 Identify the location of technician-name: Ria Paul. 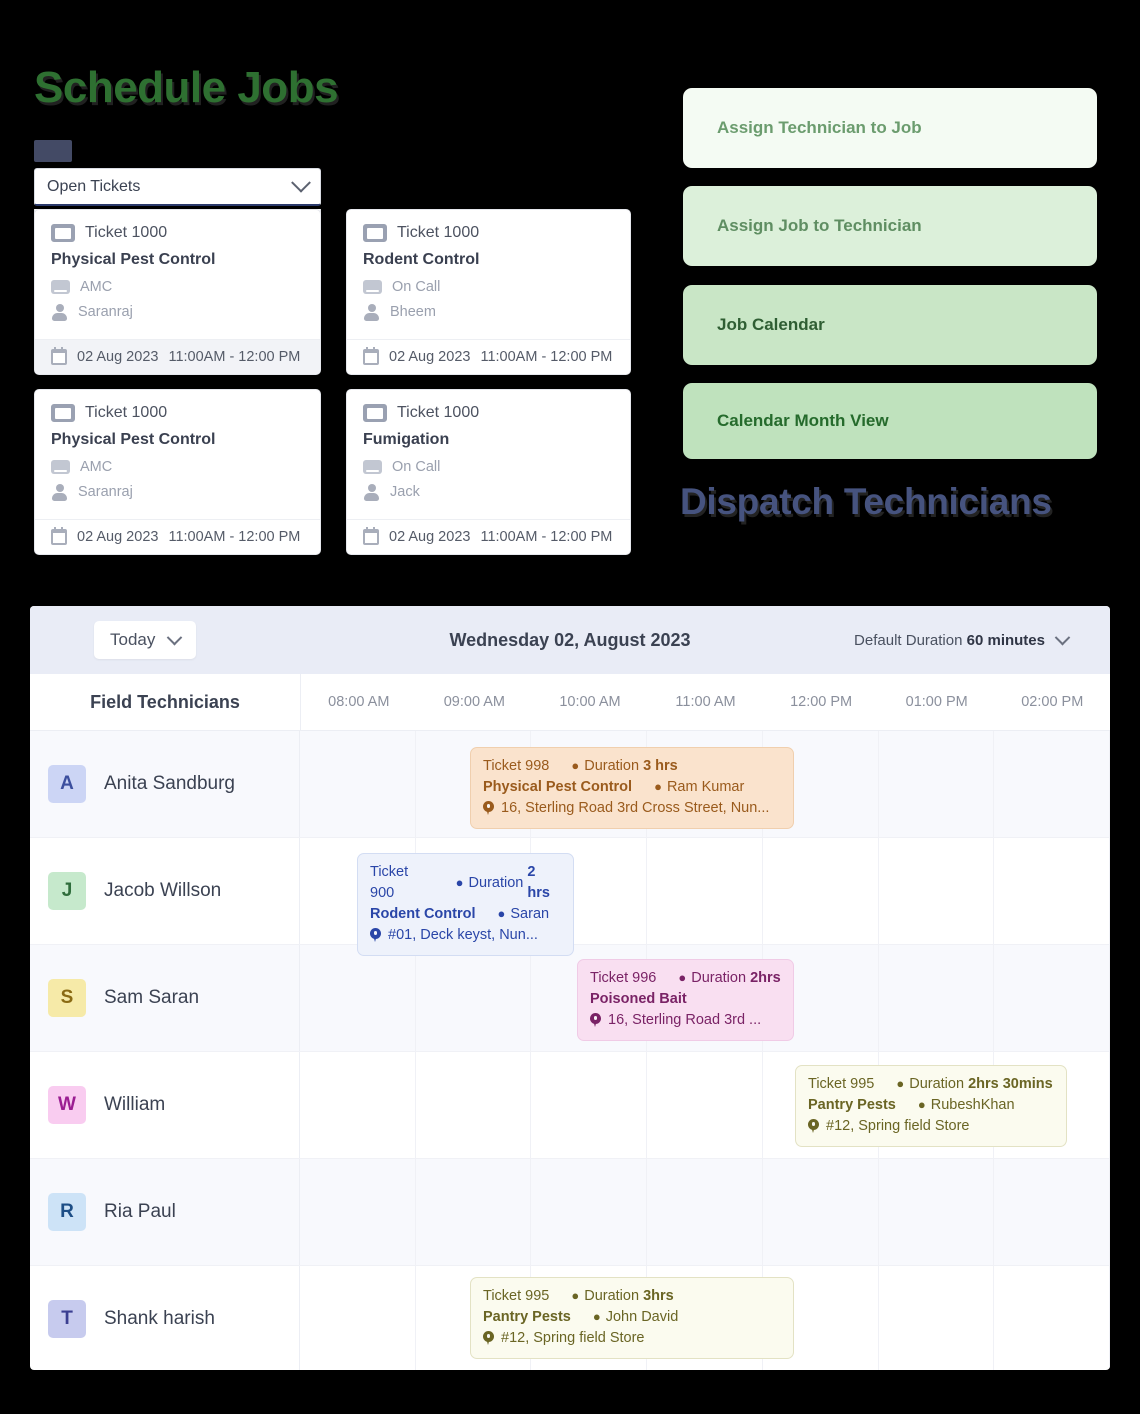
(140, 1211).